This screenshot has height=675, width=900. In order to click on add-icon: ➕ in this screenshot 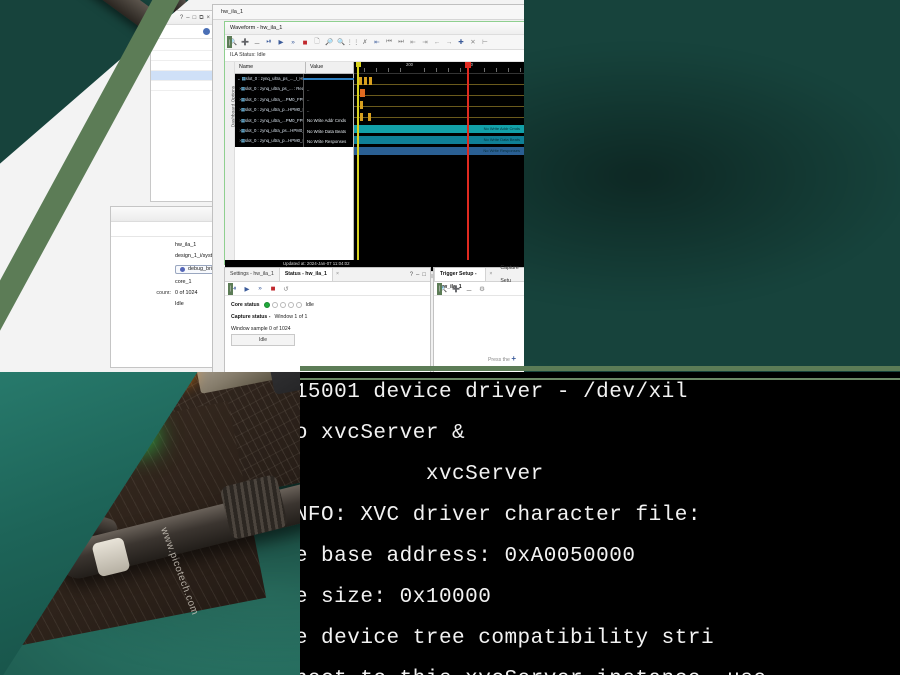, I will do `click(456, 289)`.